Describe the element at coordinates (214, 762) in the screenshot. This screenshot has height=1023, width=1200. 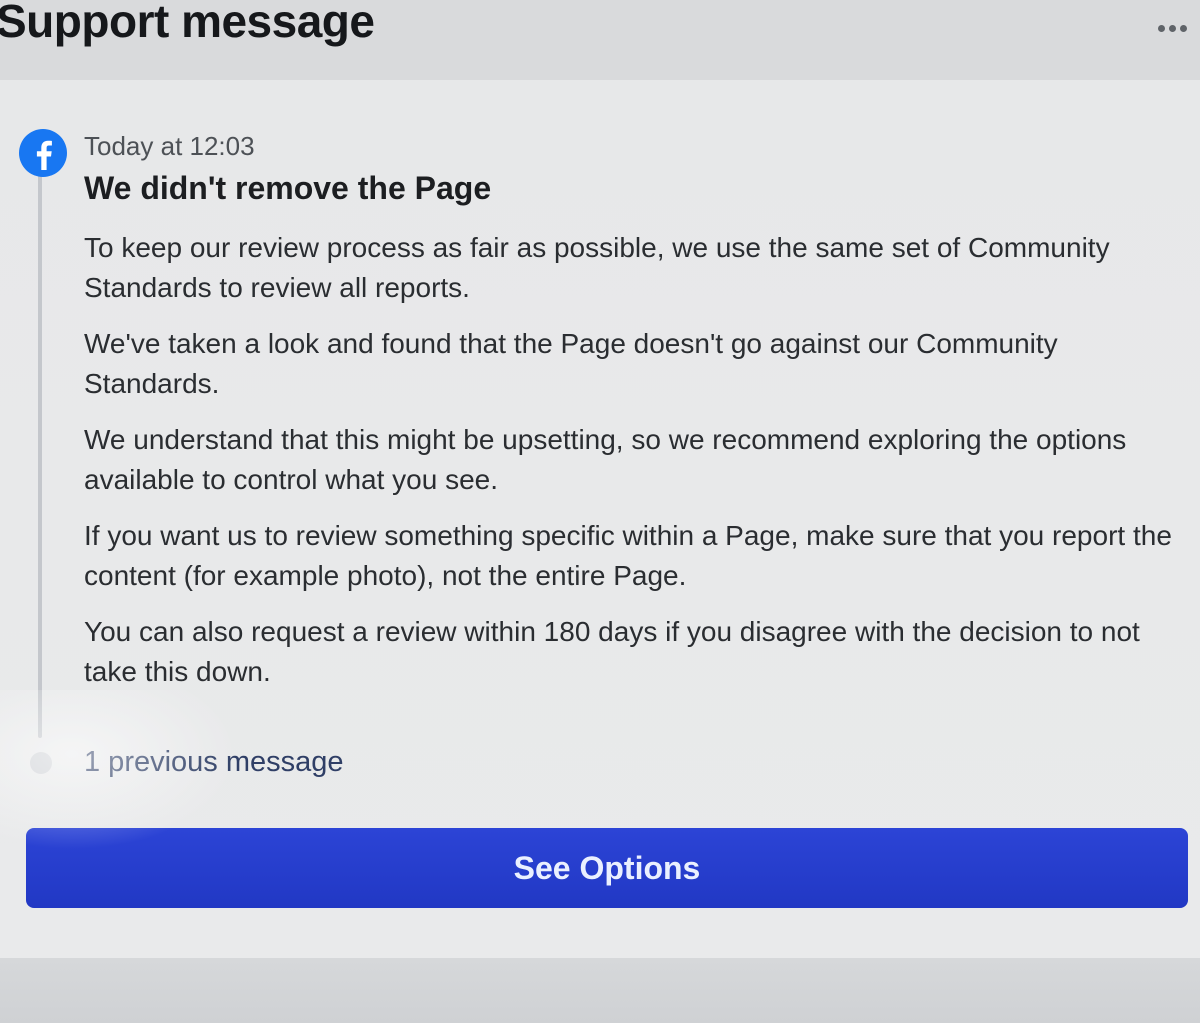
I see `previous-messages-link: 1 previous message` at that location.